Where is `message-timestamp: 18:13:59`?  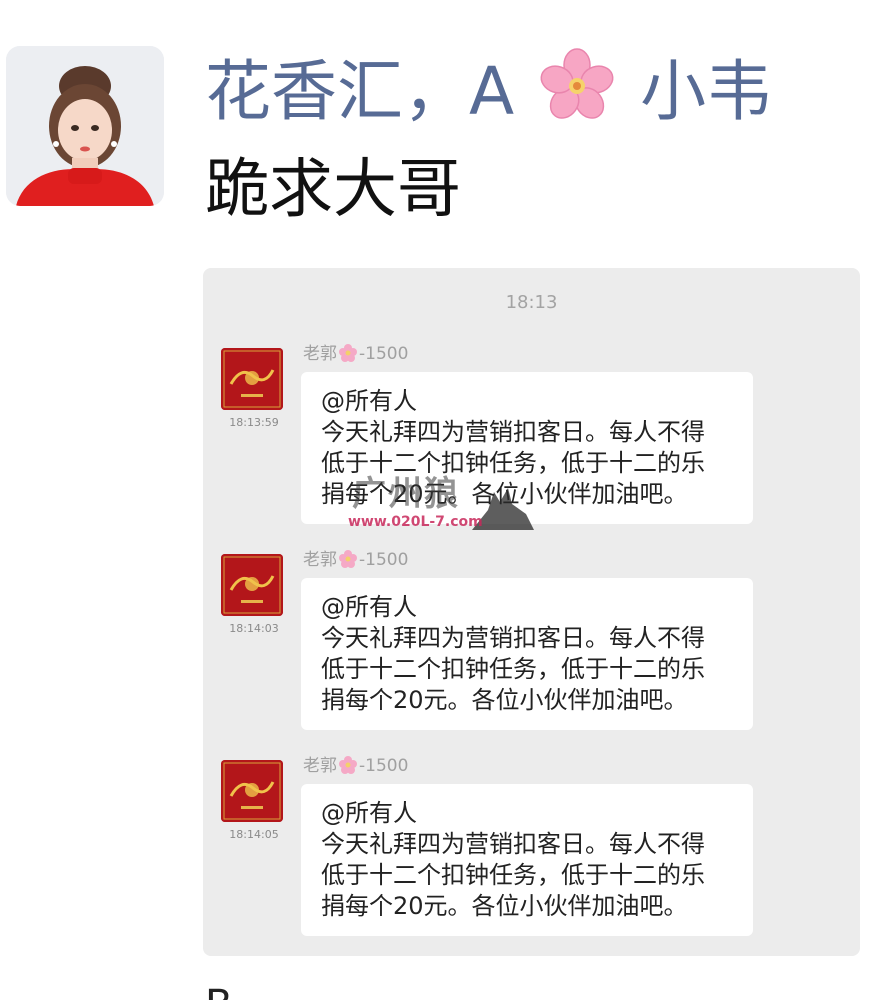
message-timestamp: 18:13:59 is located at coordinates (254, 422).